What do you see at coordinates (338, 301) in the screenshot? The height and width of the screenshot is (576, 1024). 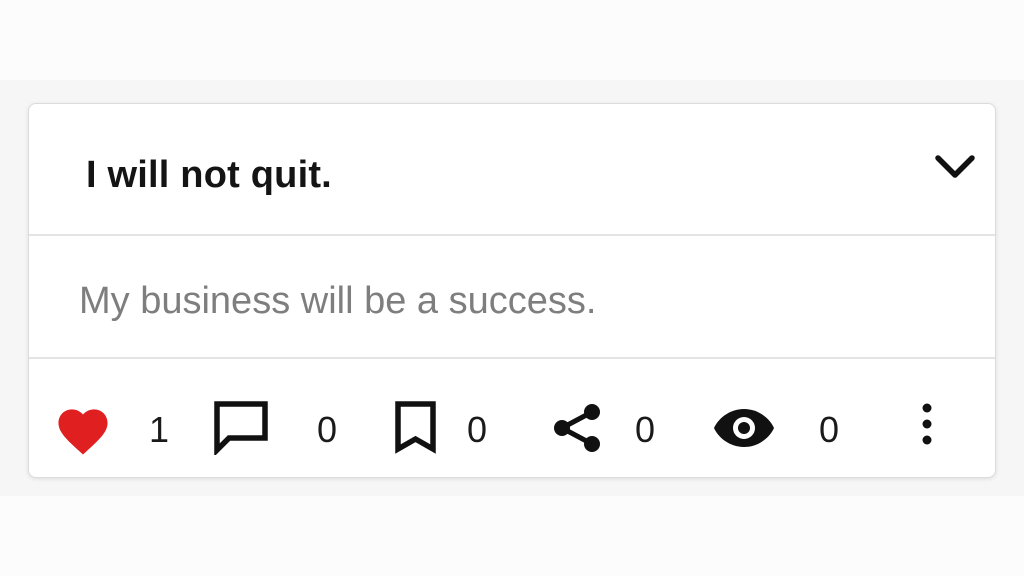 I see `post-text: My business will be a success.` at bounding box center [338, 301].